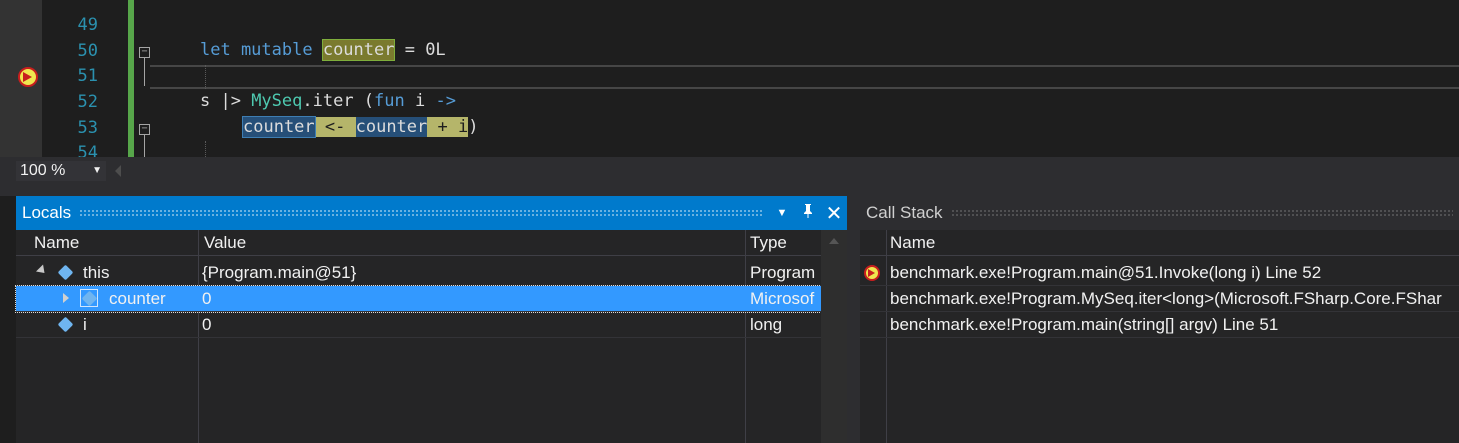  I want to click on code-line: 49 let mutable counter = 0L, so click(729, 30).